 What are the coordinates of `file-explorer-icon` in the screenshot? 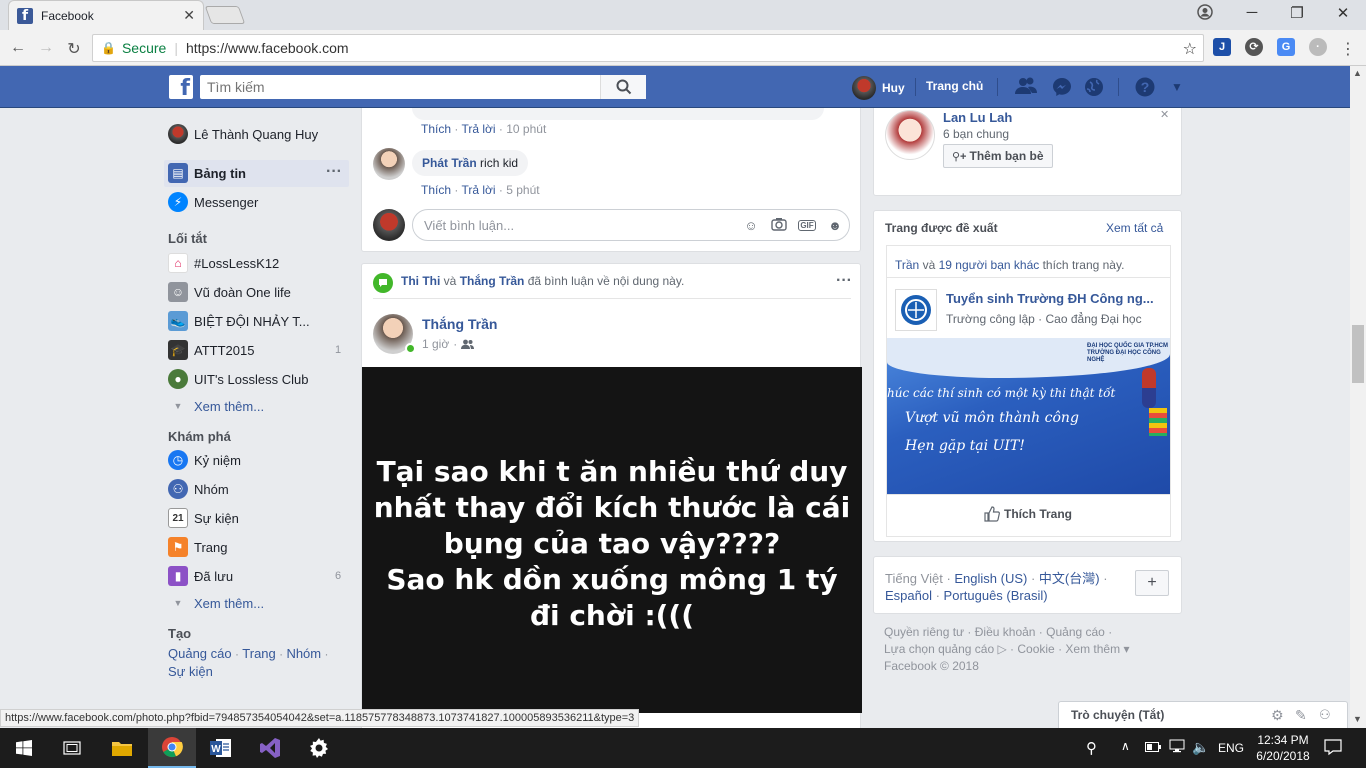 It's located at (122, 748).